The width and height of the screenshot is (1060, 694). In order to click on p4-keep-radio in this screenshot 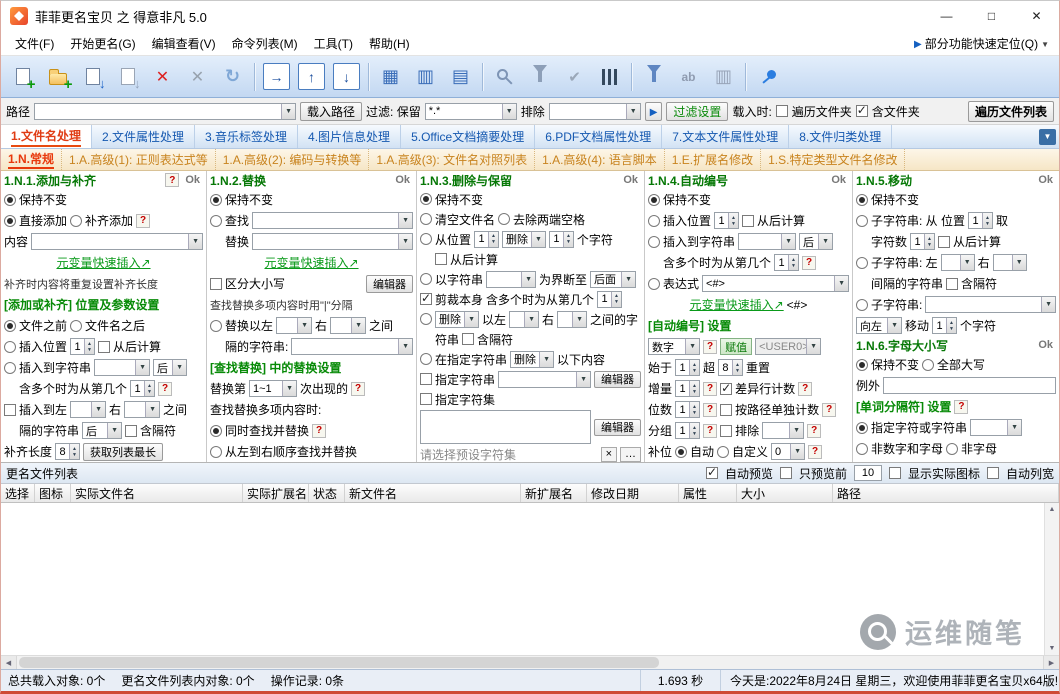, I will do `click(654, 199)`.